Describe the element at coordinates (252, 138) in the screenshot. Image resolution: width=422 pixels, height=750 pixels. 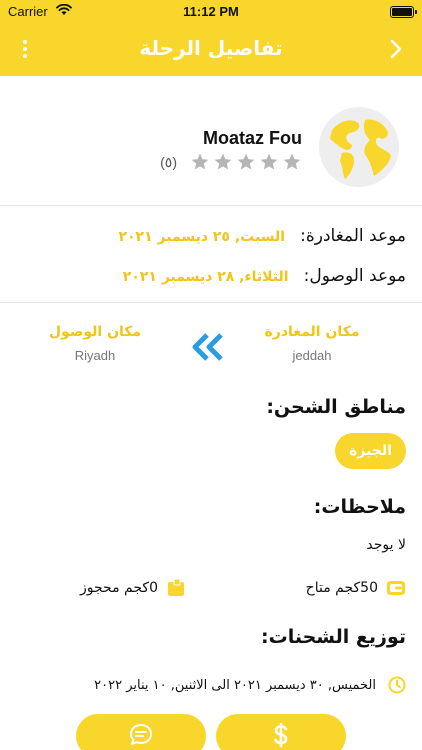
I see `driver-name: Moataz Fou` at that location.